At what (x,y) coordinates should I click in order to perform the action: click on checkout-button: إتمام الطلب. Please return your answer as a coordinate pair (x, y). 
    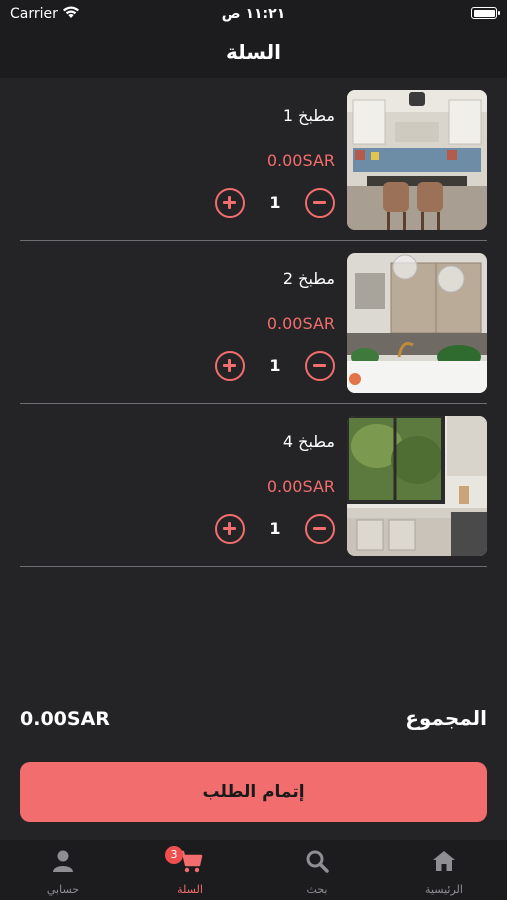
    Looking at the image, I should click on (253, 792).